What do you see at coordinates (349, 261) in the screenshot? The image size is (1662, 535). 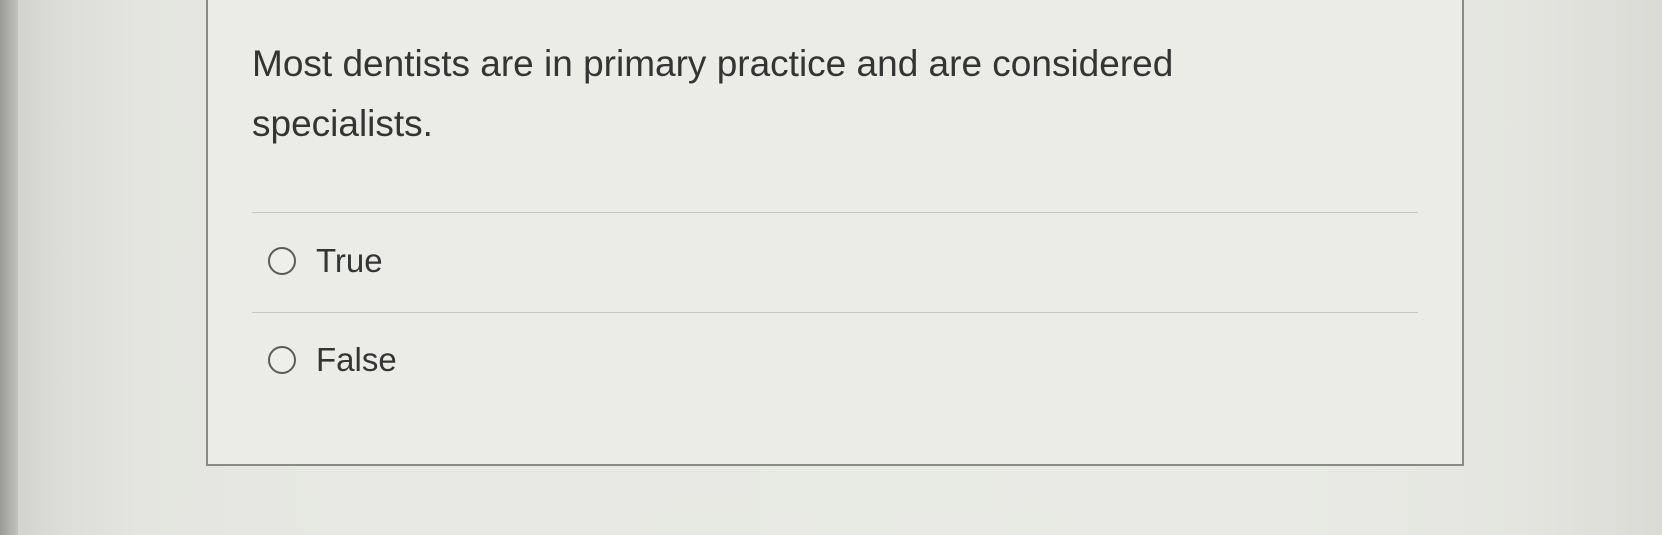 I see `option-true-label: True` at bounding box center [349, 261].